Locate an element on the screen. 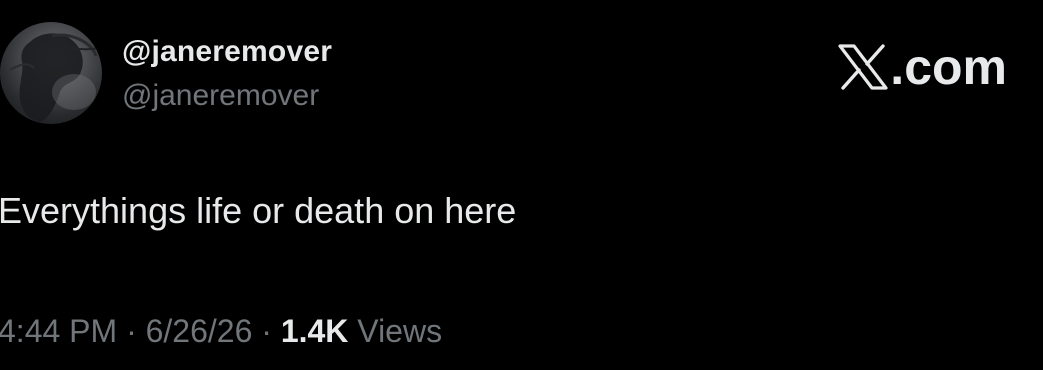 The height and width of the screenshot is (370, 1043). brand-domain-text: .com is located at coordinates (948, 67).